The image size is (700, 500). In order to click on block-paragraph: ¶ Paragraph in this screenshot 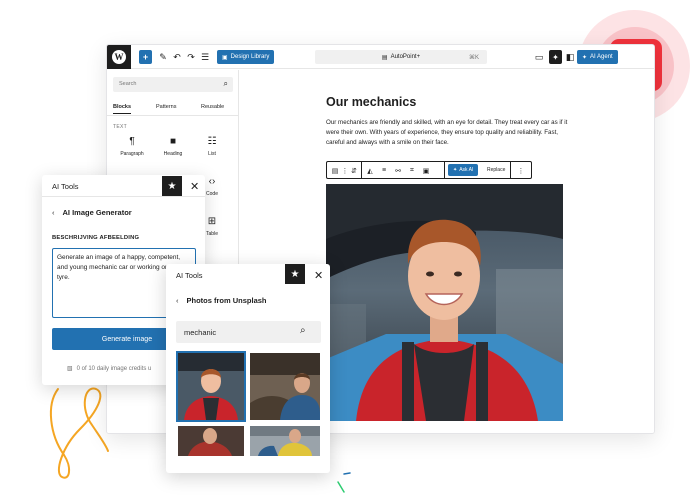, I will do `click(132, 146)`.